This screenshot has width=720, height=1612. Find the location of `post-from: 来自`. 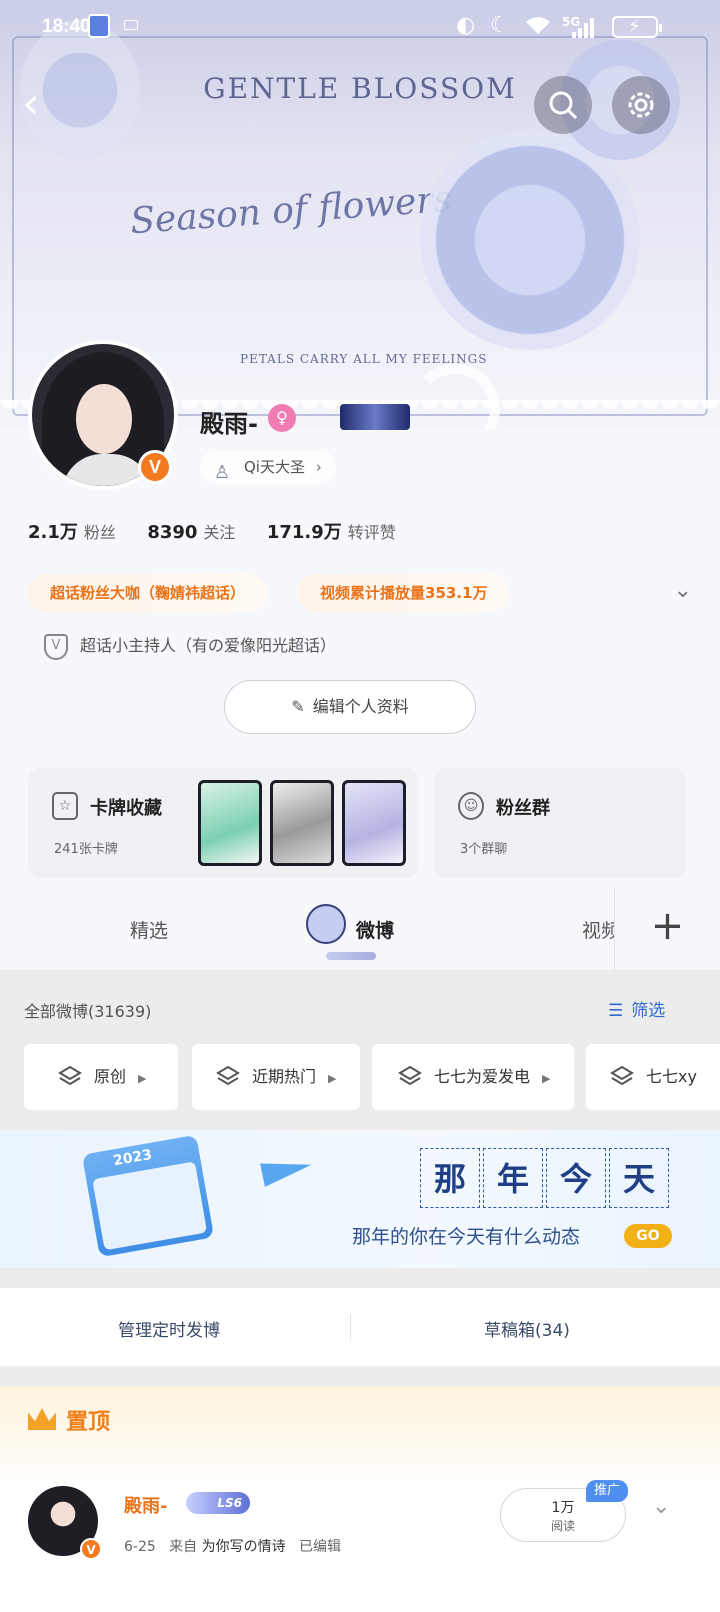

post-from: 来自 is located at coordinates (183, 1547).